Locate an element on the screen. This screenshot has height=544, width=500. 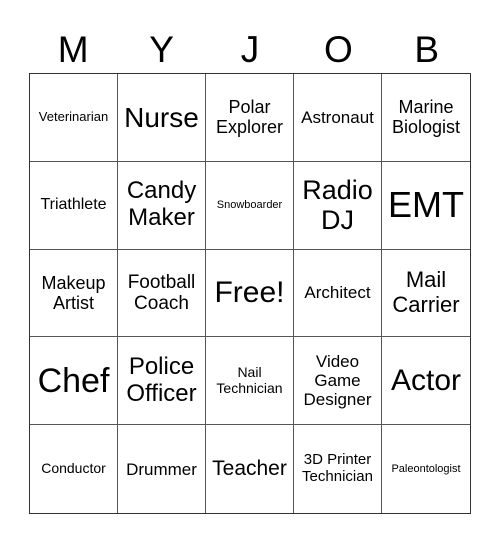
bingo-cell: Marine Biologist is located at coordinates (426, 118).